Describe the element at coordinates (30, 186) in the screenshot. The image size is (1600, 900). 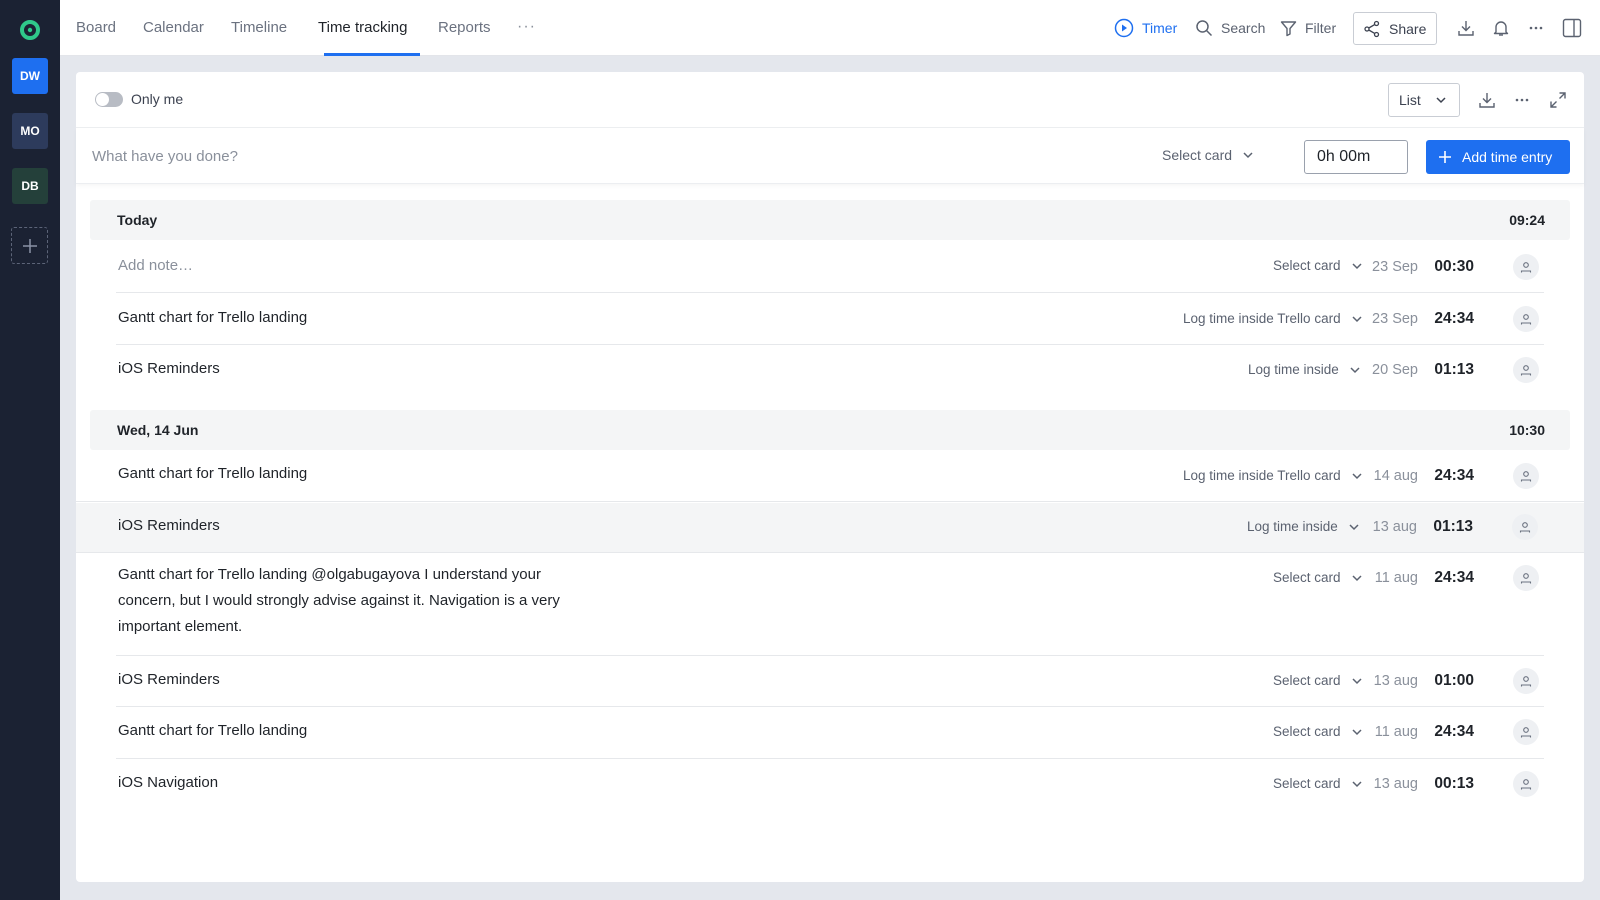
I see `workspace-db: DB` at that location.